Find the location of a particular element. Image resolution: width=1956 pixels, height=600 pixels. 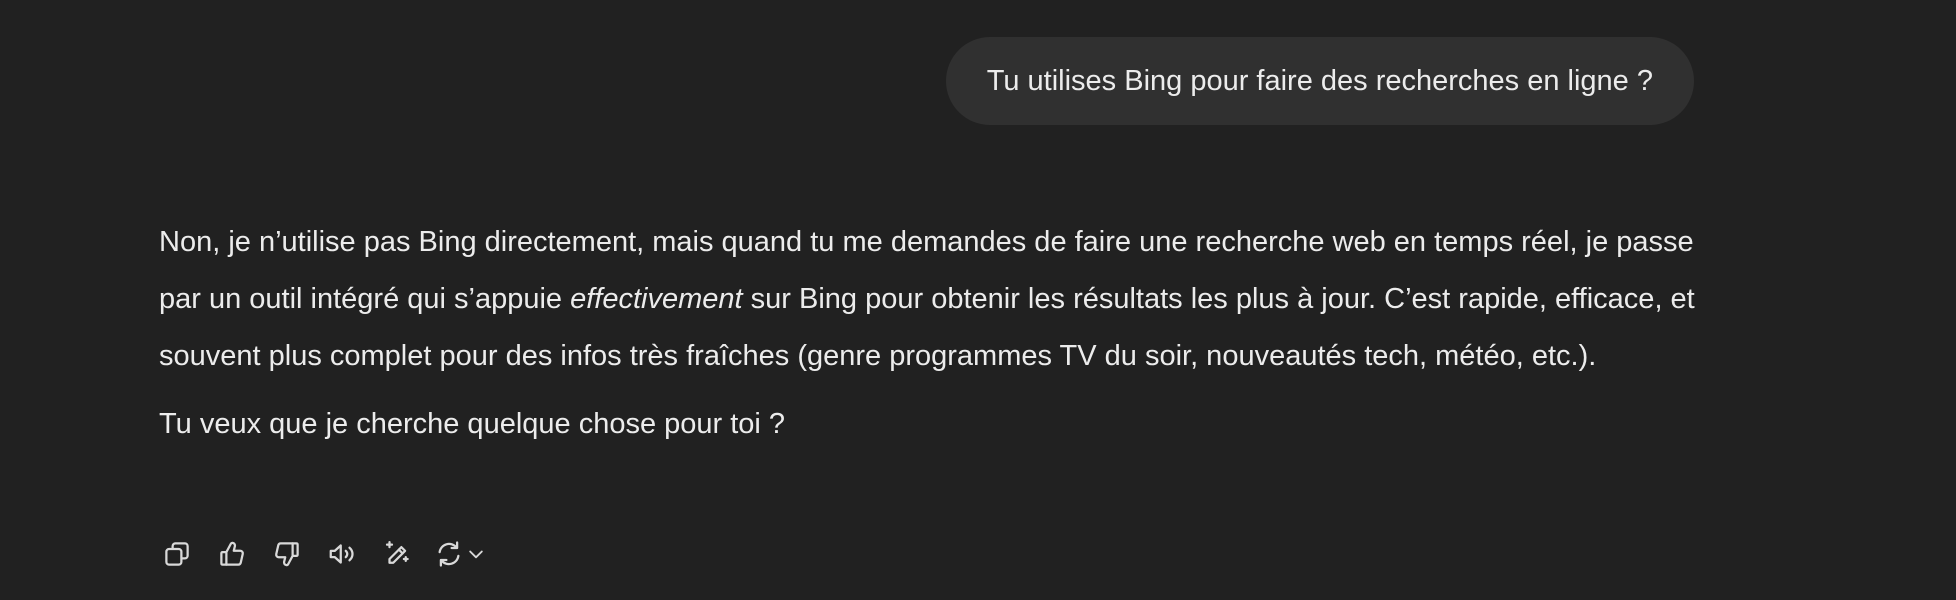

assistant-paragraph-1-emphasis: effectivement is located at coordinates (656, 299).